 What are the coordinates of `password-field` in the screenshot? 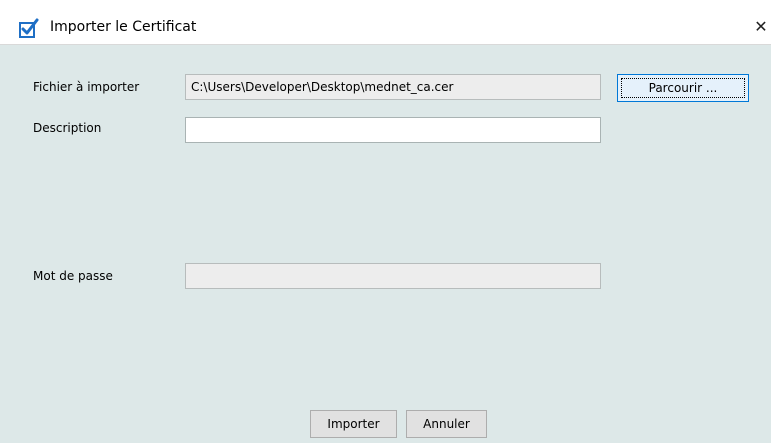 It's located at (393, 276).